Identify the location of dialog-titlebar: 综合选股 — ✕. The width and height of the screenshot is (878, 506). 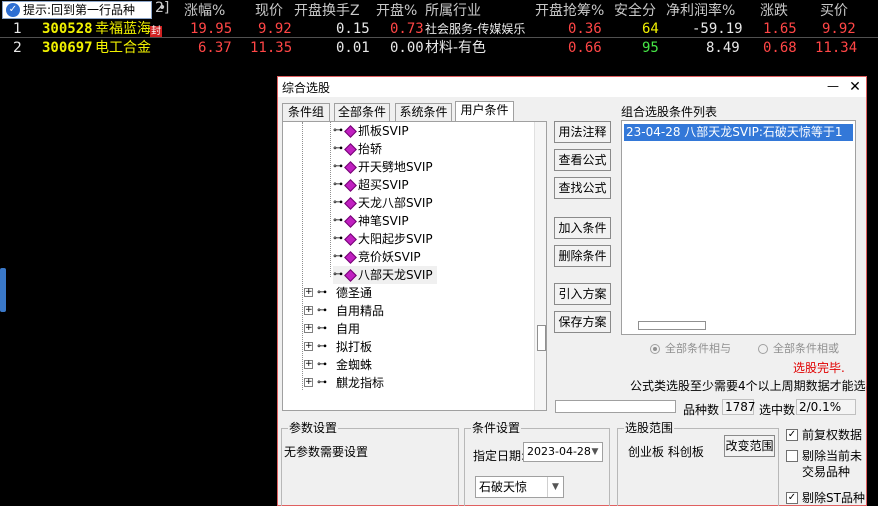
(572, 87).